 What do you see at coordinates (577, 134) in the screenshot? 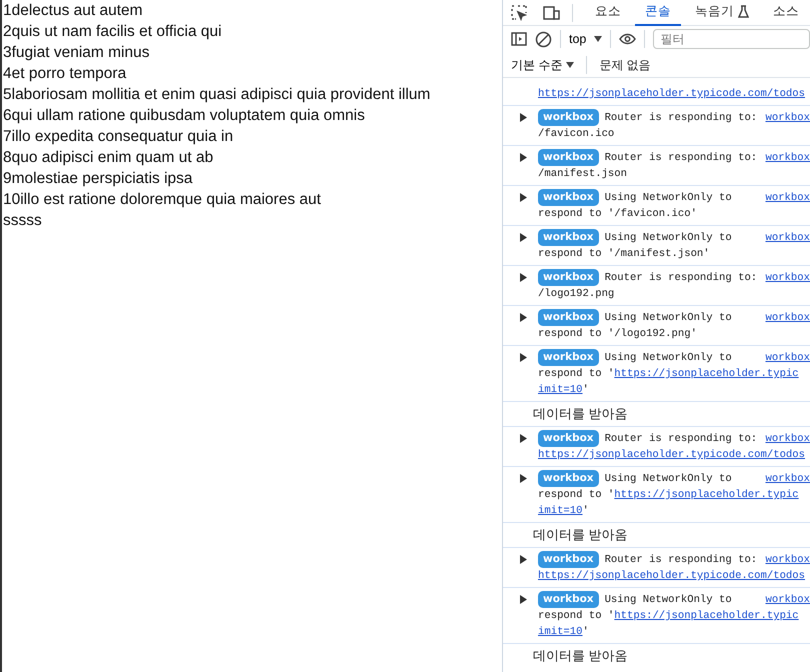
I see `message-detail: /favicon.ico` at bounding box center [577, 134].